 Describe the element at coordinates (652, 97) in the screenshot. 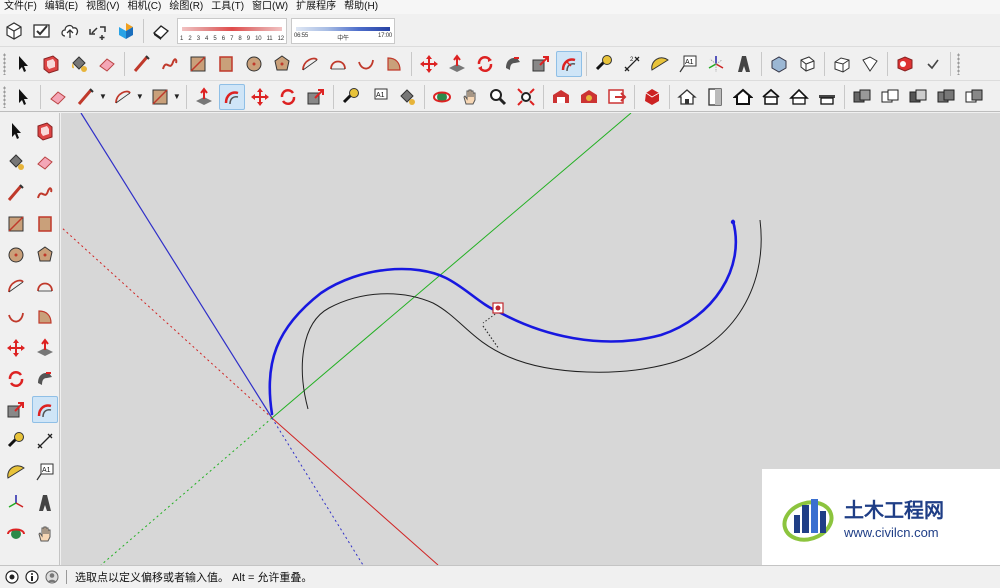

I see `ruby-icon` at that location.